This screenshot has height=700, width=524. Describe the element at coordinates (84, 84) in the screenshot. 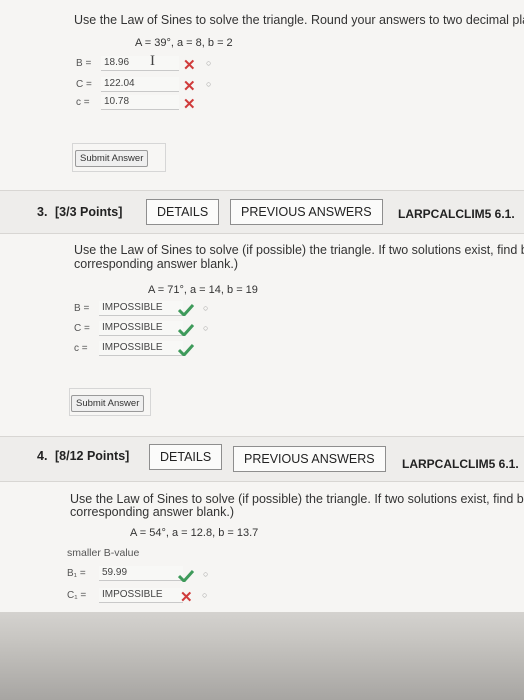

I see `q2-label-C: C =` at that location.